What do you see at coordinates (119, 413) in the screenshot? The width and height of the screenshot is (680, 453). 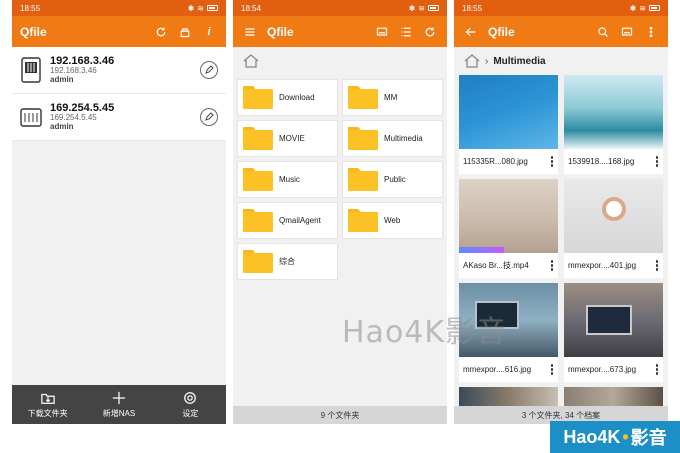 I see `nav-label: 新增NAS` at bounding box center [119, 413].